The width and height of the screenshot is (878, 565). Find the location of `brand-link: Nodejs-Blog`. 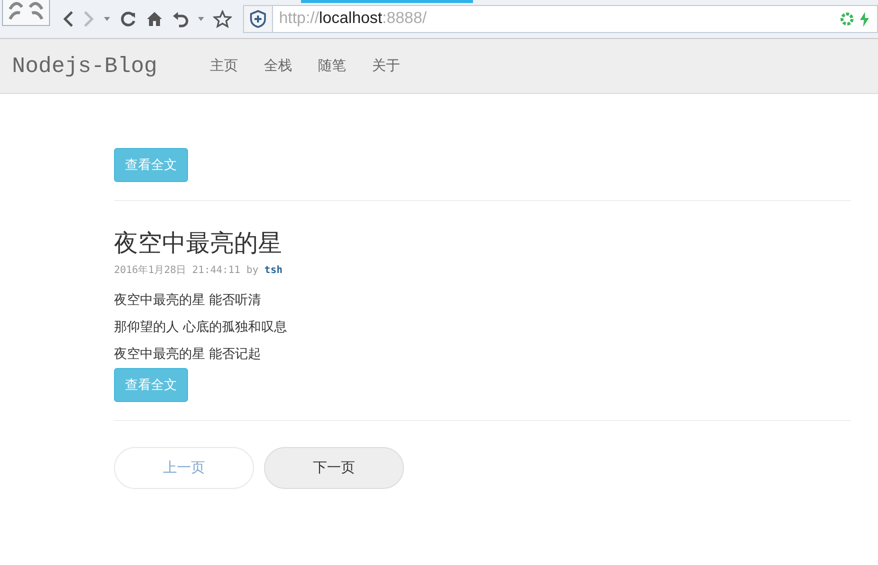

brand-link: Nodejs-Blog is located at coordinates (85, 66).